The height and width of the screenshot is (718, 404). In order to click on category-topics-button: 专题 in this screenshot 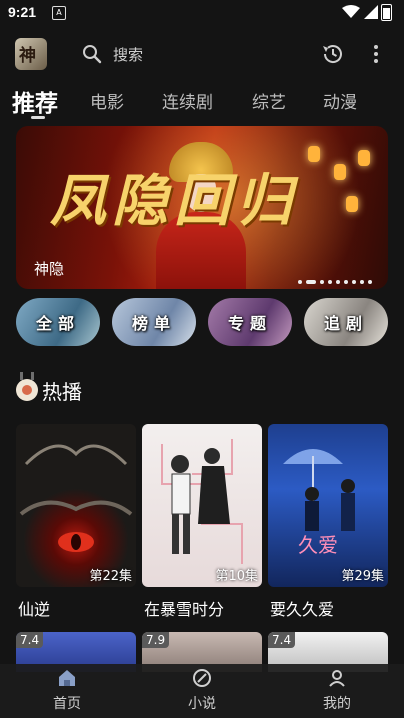, I will do `click(250, 322)`.